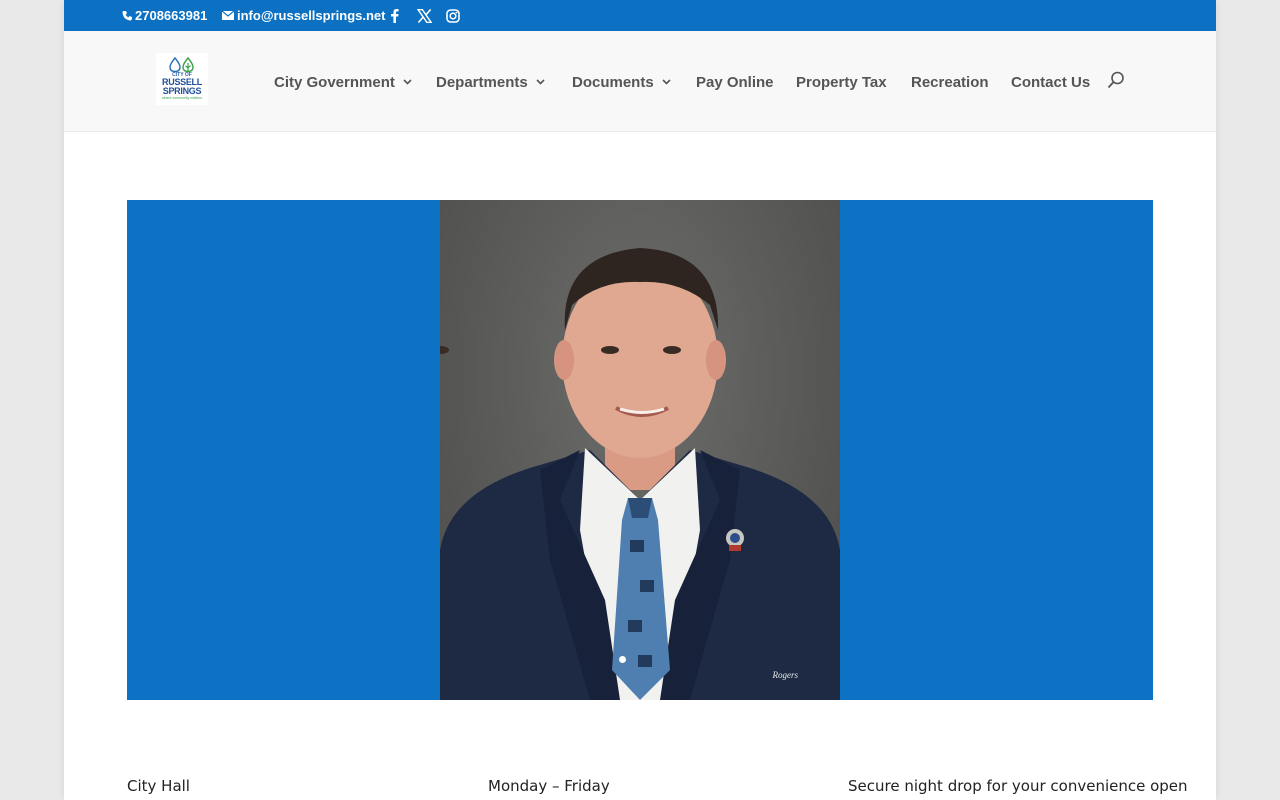  Describe the element at coordinates (424, 15) in the screenshot. I see `x-icon` at that location.